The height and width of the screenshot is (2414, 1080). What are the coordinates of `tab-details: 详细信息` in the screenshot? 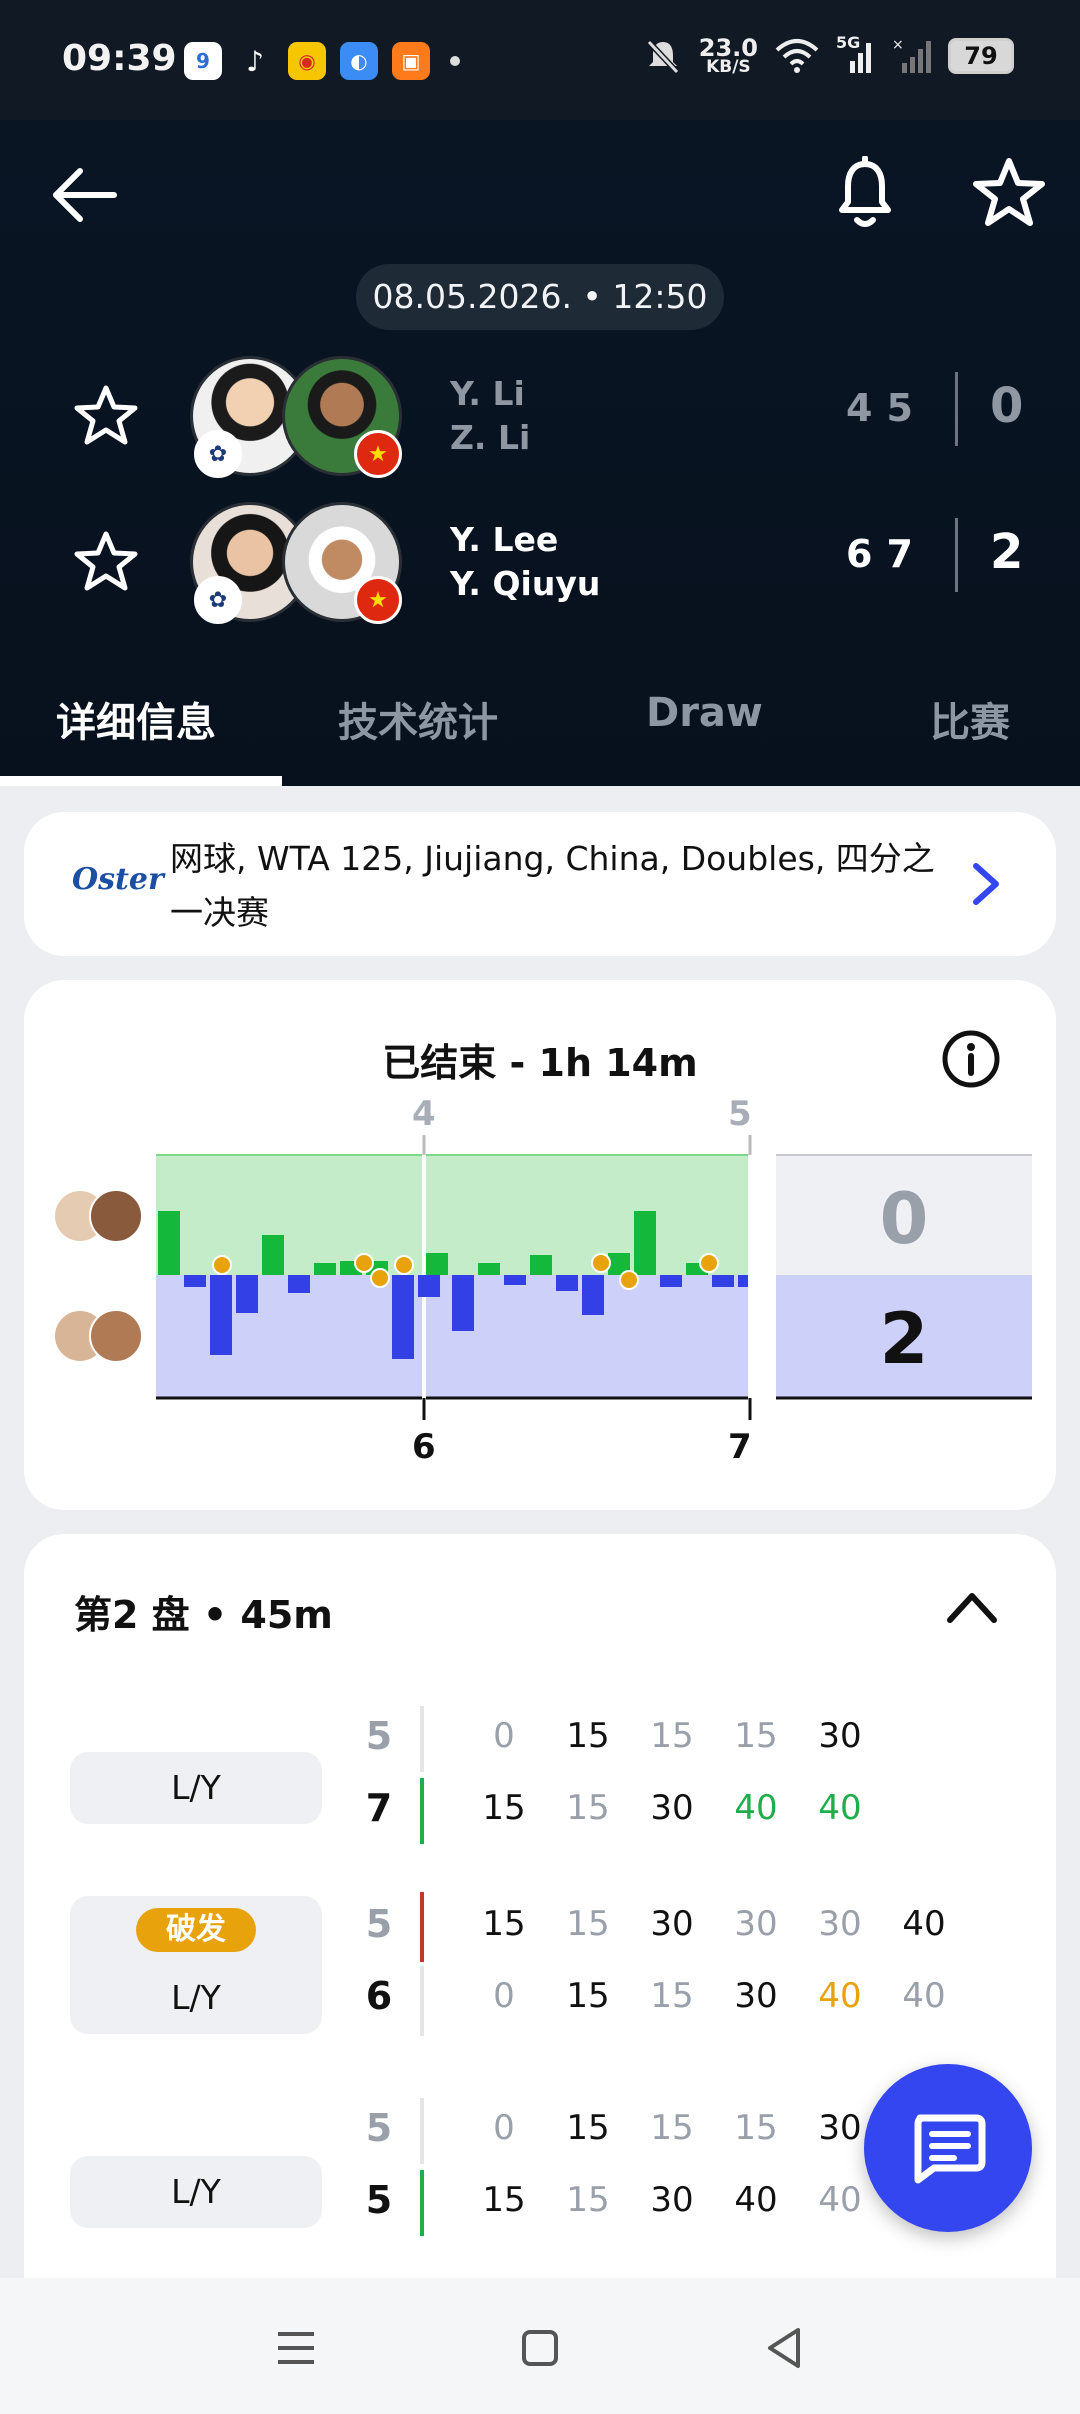 It's located at (136, 719).